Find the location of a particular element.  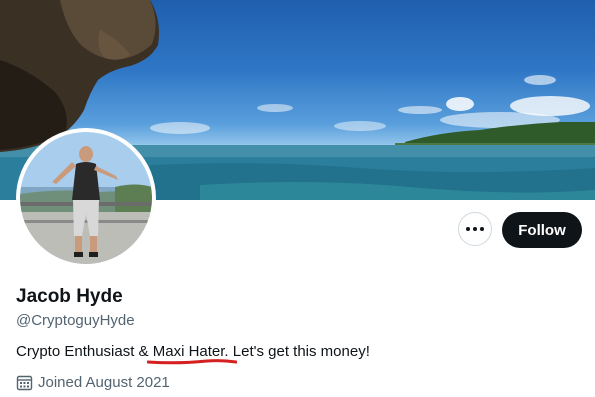

avatar-photo is located at coordinates (86, 198).